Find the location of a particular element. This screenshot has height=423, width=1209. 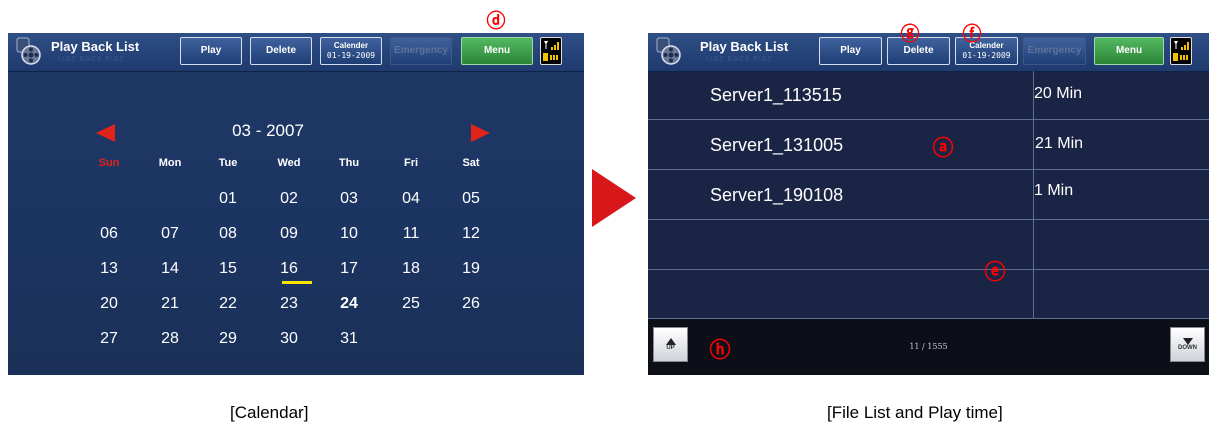

month-year-label: 03 - 2007 is located at coordinates (268, 130).